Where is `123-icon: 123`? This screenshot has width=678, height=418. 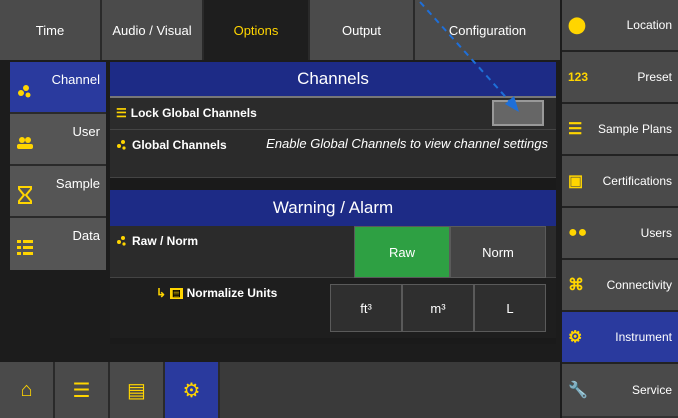 123-icon: 123 is located at coordinates (578, 77).